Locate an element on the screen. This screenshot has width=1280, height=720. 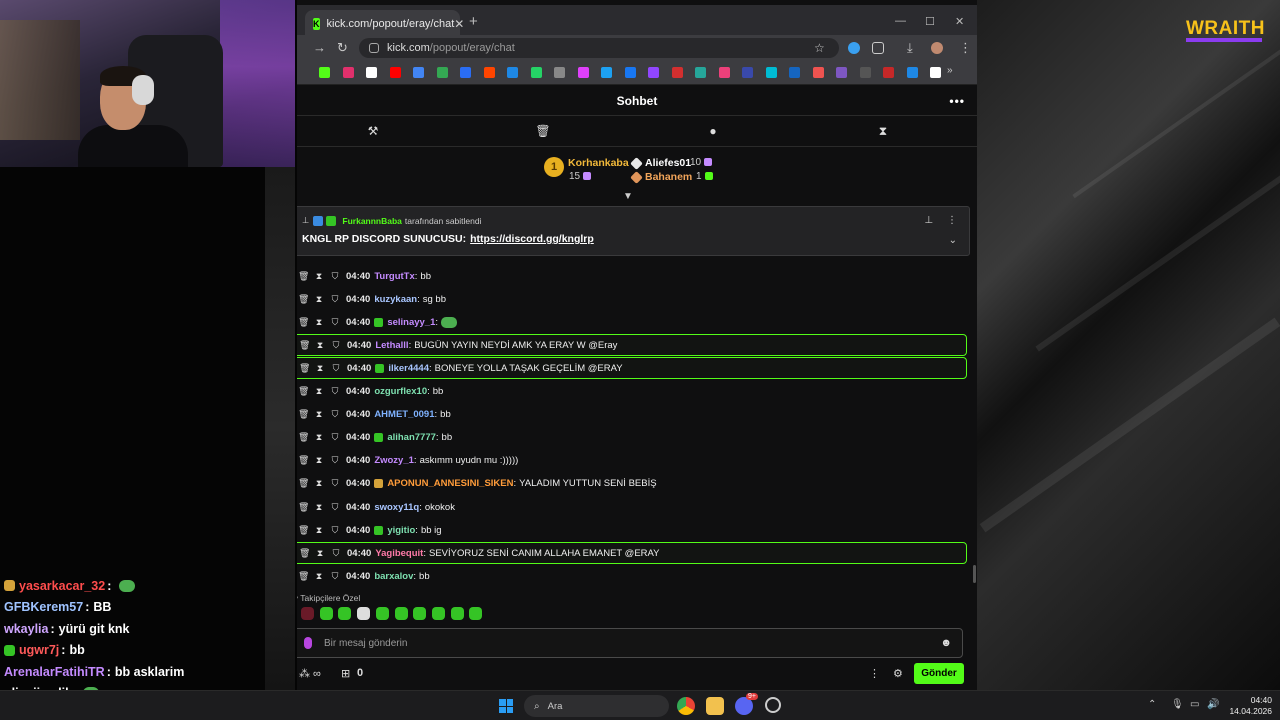
message-username: yigitio is located at coordinates (401, 530).